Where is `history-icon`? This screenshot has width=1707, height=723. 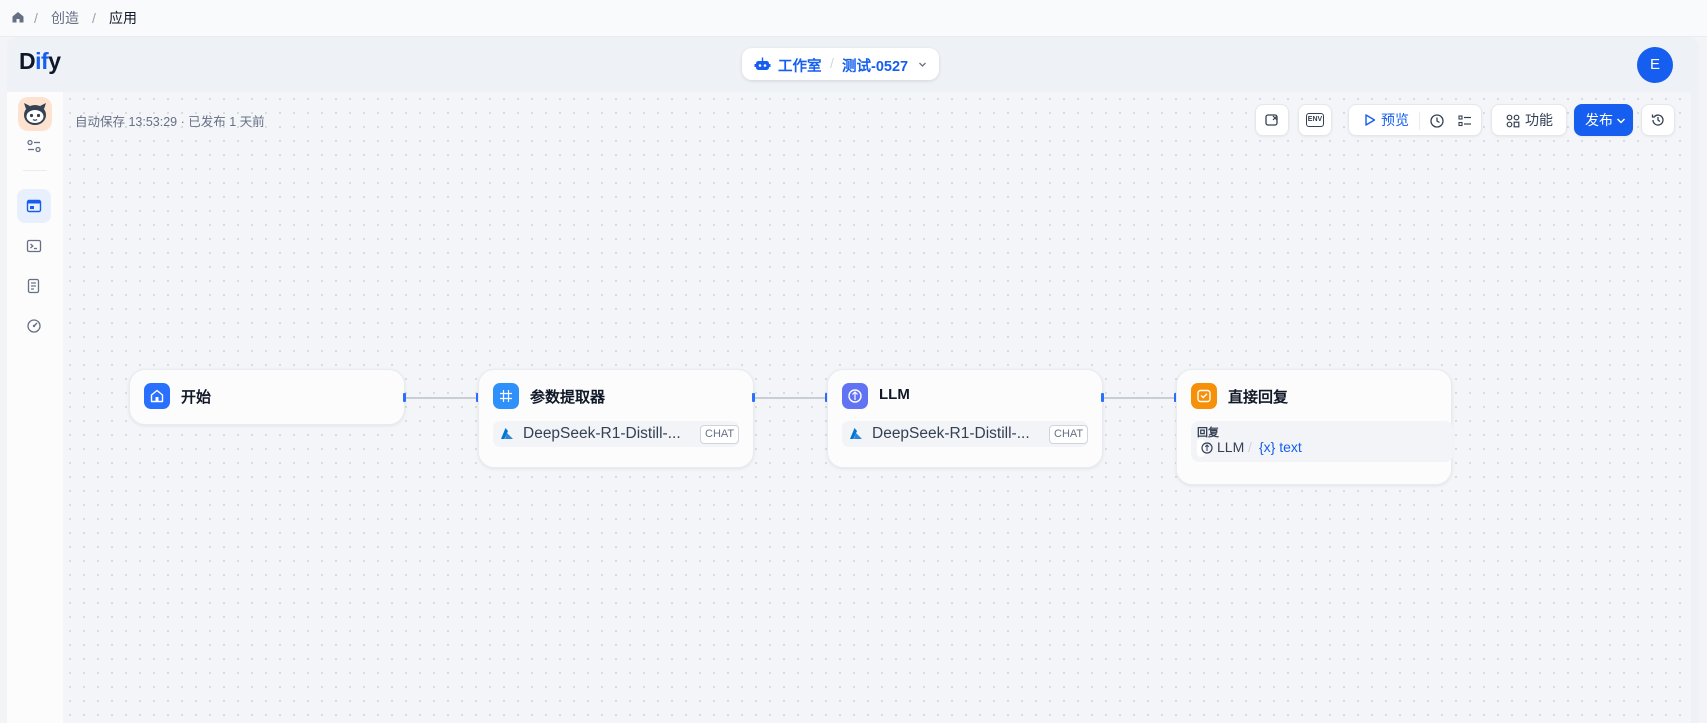
history-icon is located at coordinates (1657, 120).